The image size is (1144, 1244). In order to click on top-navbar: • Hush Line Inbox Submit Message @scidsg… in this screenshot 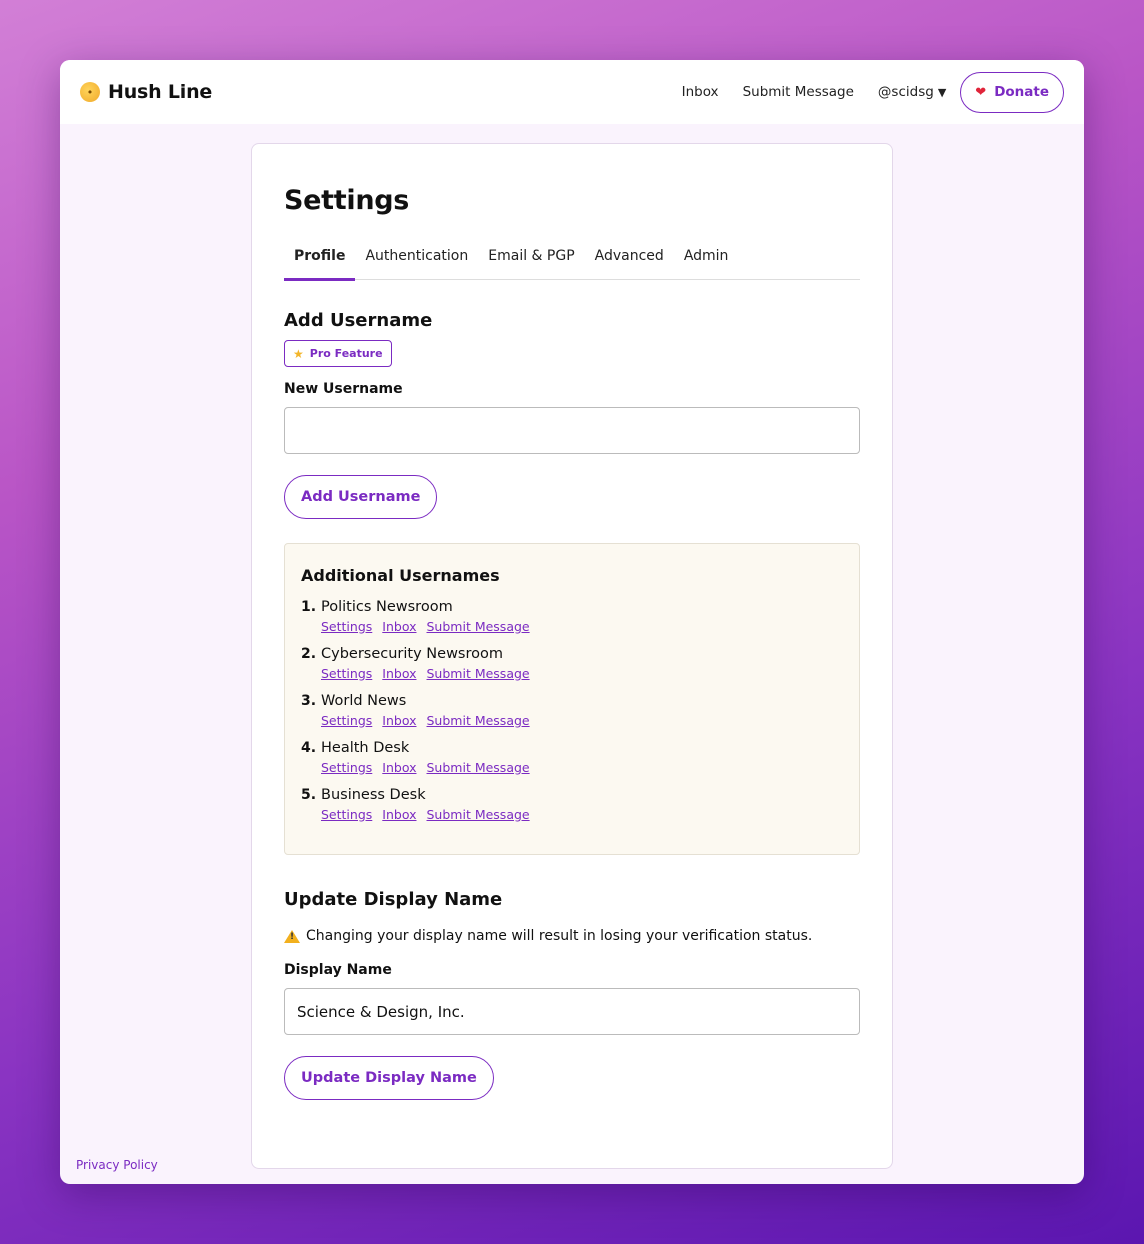, I will do `click(572, 92)`.